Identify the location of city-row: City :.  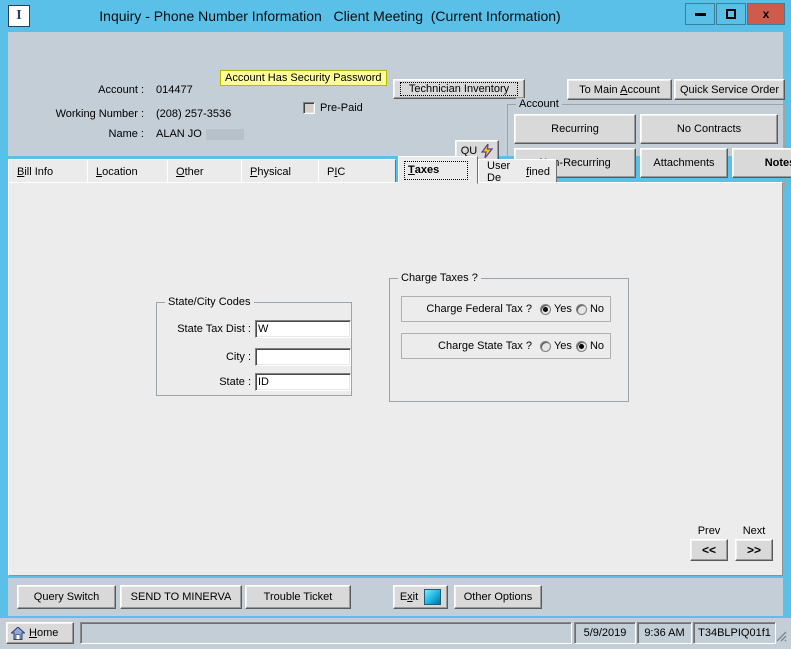
(249, 357).